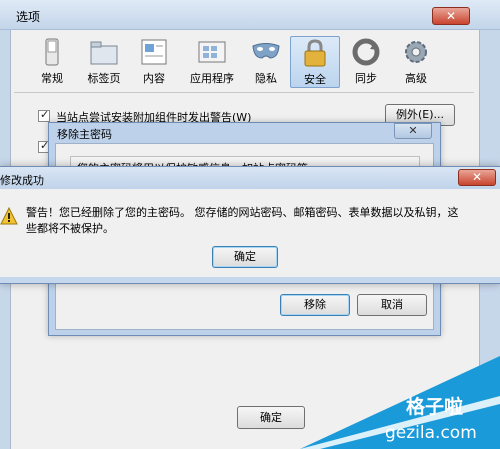  I want to click on watermark-brand: 格子啦, so click(435, 407).